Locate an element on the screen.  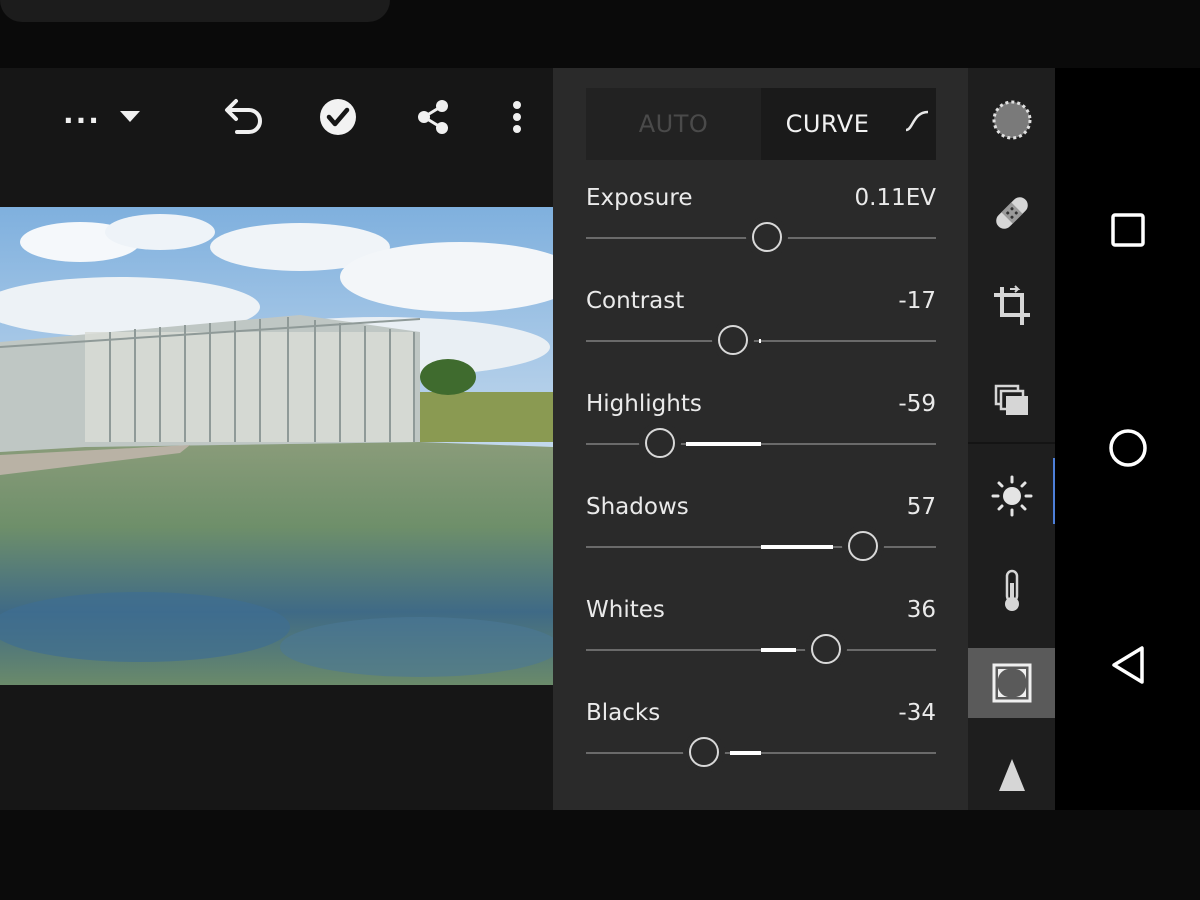
slider-label: Shadows is located at coordinates (637, 507).